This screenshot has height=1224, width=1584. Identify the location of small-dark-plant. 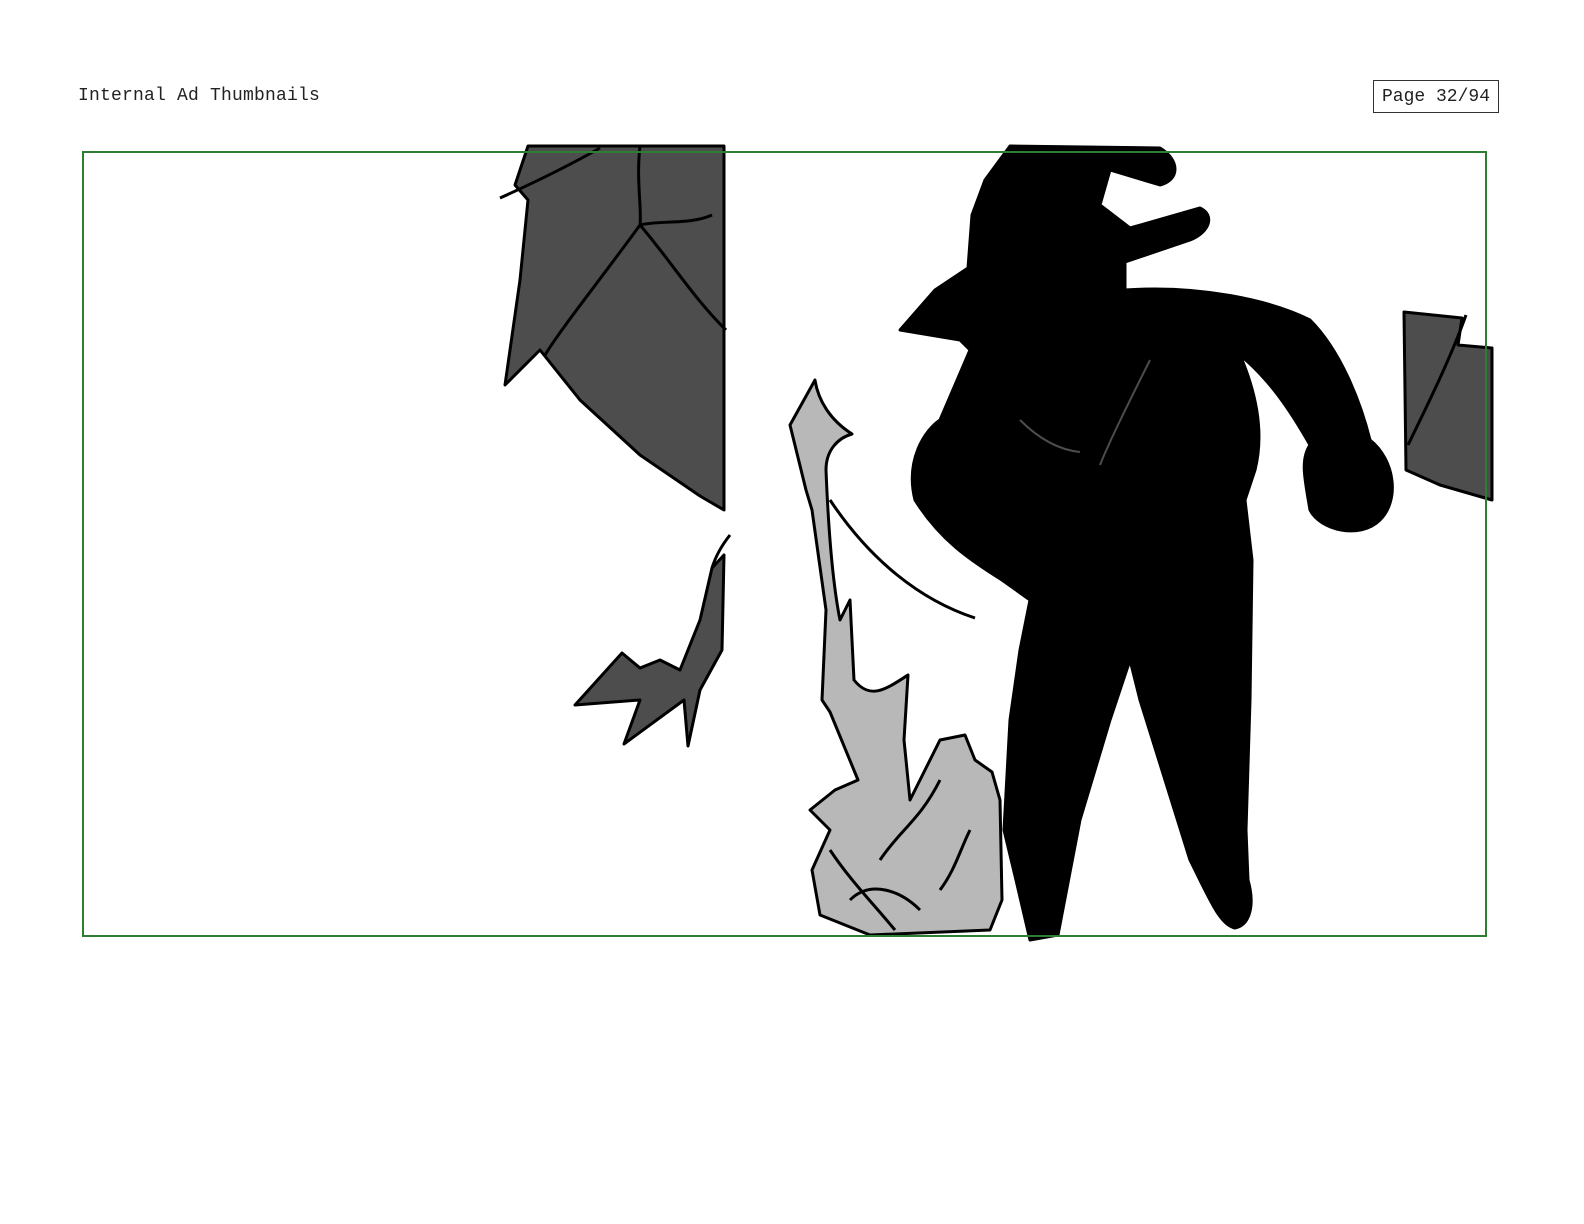
(652, 641).